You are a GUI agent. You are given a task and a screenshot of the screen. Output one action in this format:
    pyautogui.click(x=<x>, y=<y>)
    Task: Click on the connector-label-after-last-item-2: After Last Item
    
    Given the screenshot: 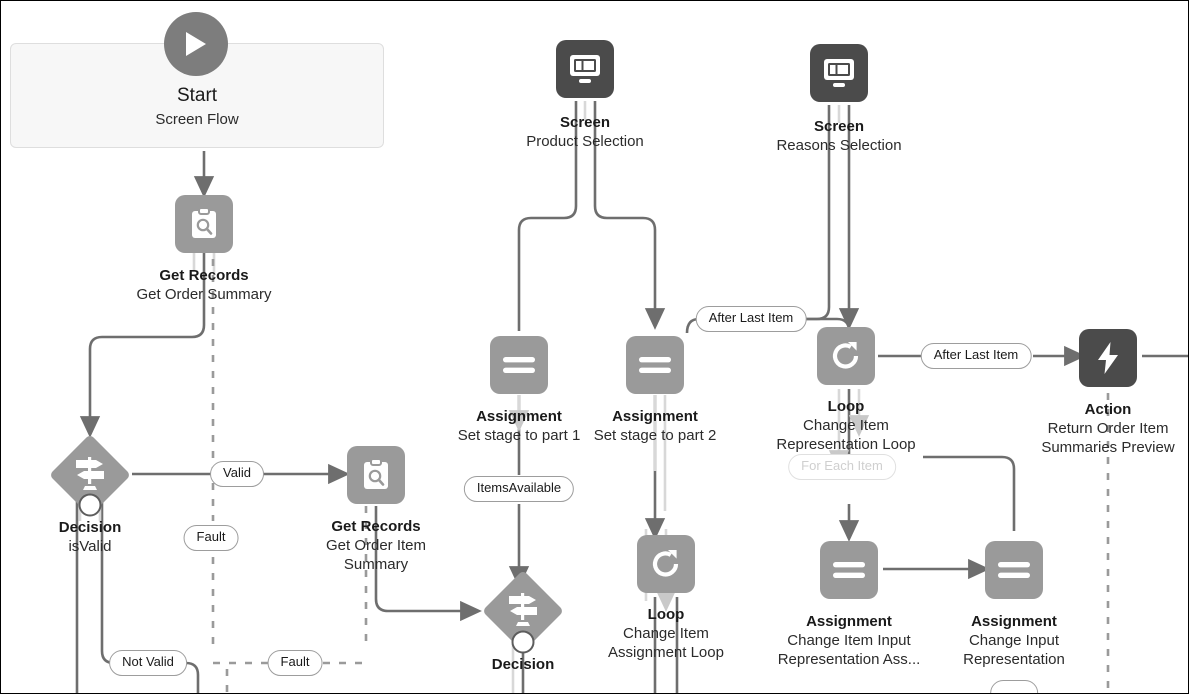 What is the action you would take?
    pyautogui.click(x=976, y=356)
    